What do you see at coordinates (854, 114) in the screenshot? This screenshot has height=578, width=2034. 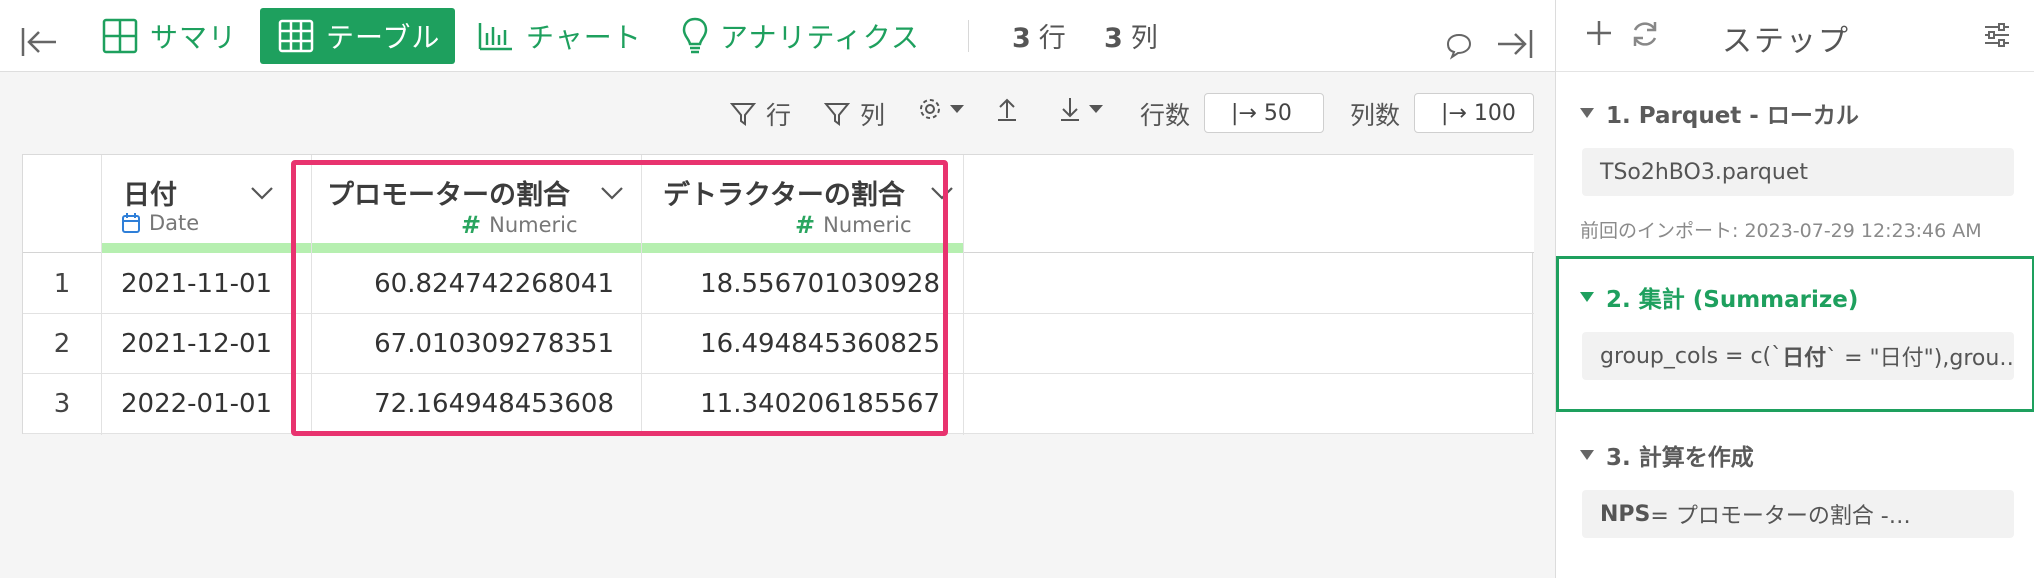 I see `filter-columns-button: 列` at bounding box center [854, 114].